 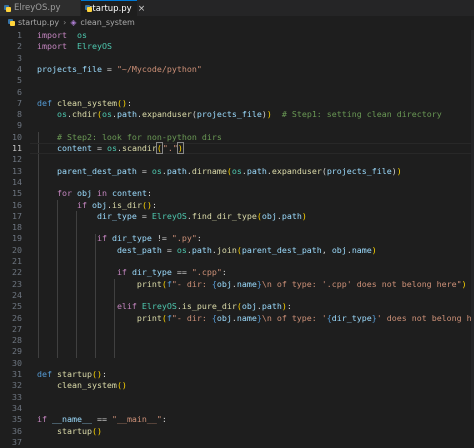 I want to click on tab-elreyos: ElreyOS.py, so click(x=40, y=8).